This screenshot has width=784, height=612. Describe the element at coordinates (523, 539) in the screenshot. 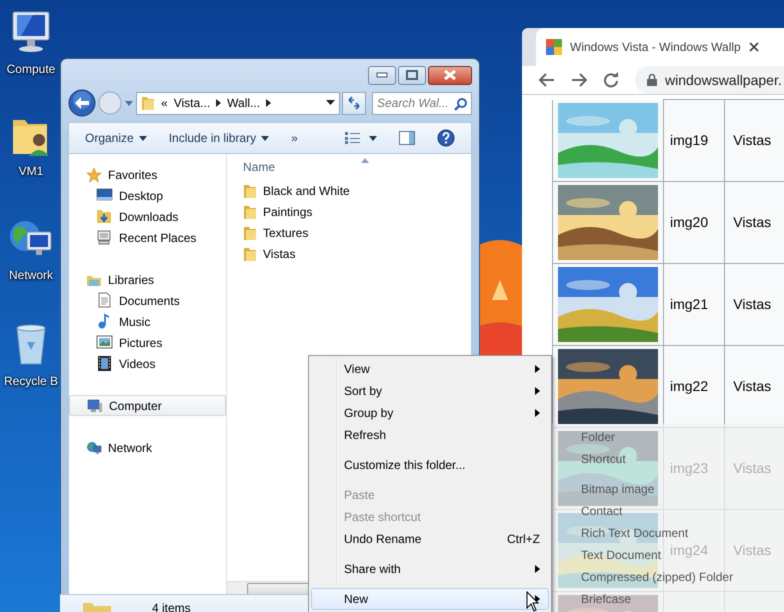

I see `shortcut-text: Ctrl+Z` at that location.